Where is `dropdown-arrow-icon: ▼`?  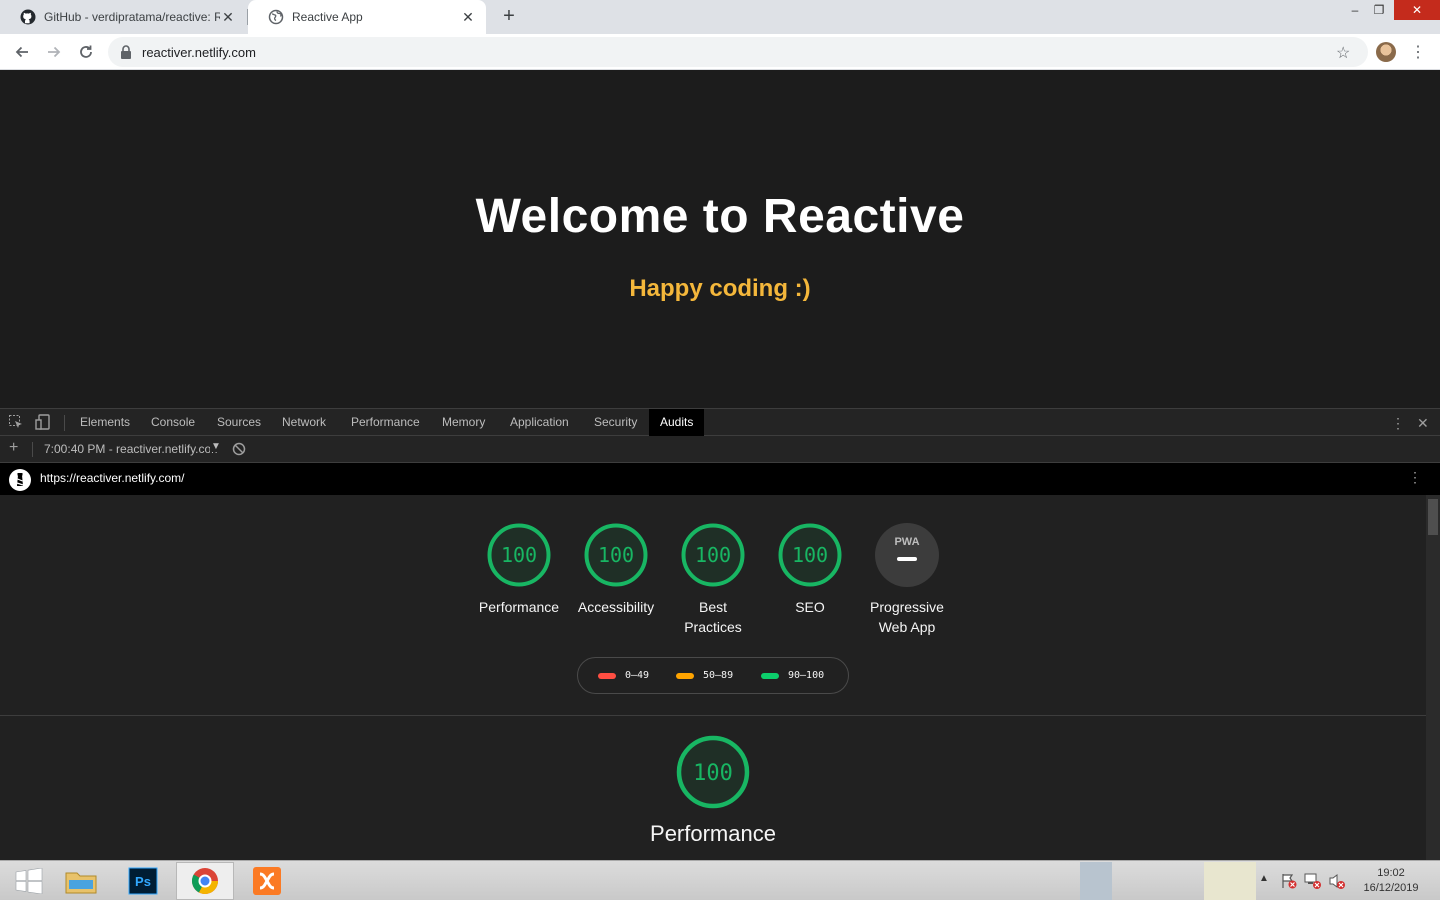 dropdown-arrow-icon: ▼ is located at coordinates (215, 446).